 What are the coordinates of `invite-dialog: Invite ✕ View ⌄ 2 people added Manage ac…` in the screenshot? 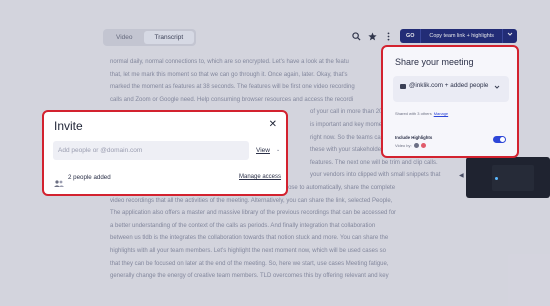 It's located at (165, 153).